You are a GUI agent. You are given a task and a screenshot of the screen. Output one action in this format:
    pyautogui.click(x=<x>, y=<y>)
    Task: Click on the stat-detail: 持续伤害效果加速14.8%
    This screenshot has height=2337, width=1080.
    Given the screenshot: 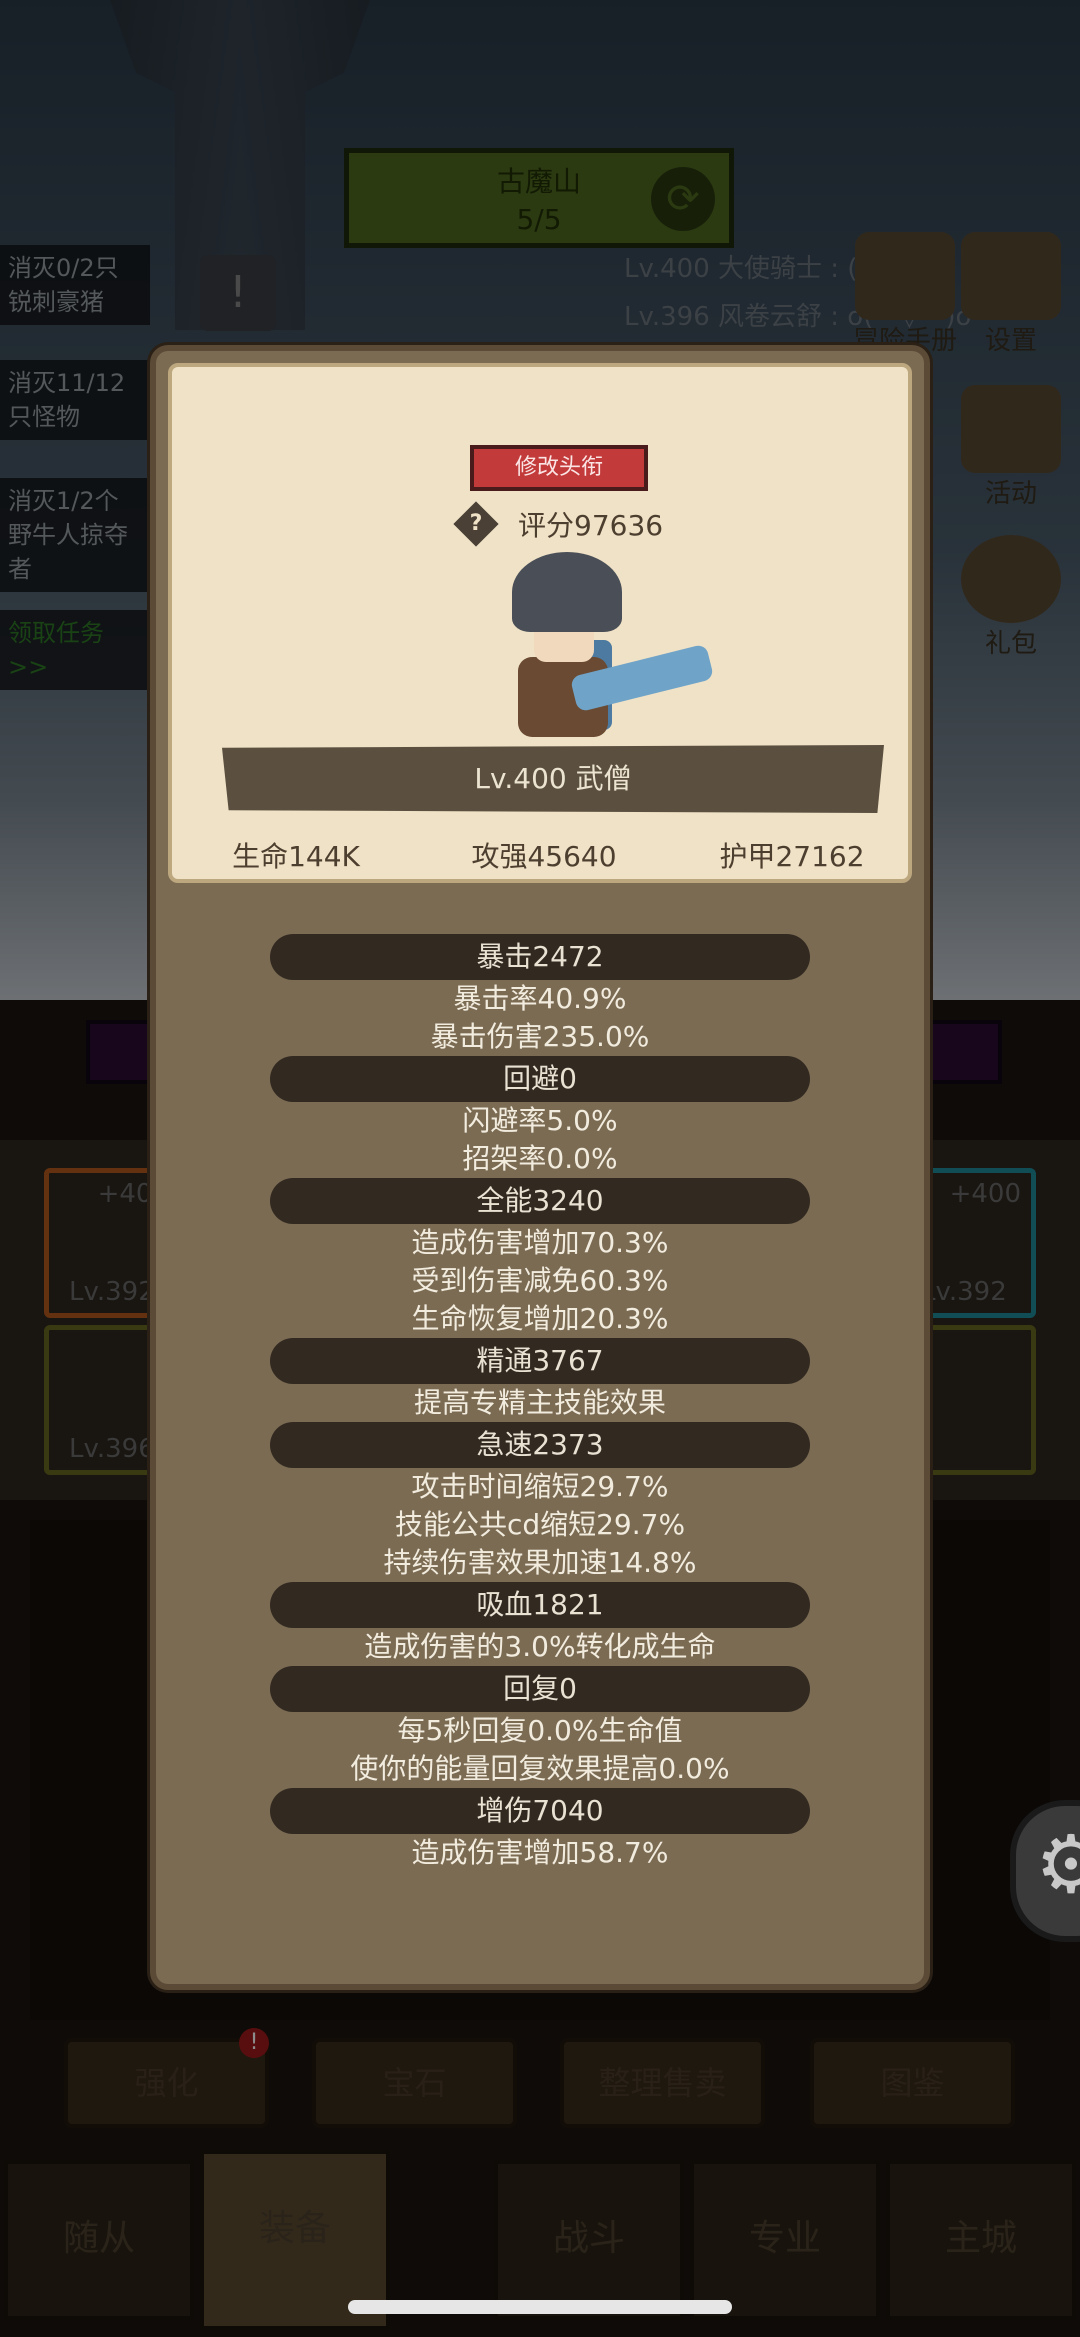 What is the action you would take?
    pyautogui.click(x=540, y=1562)
    